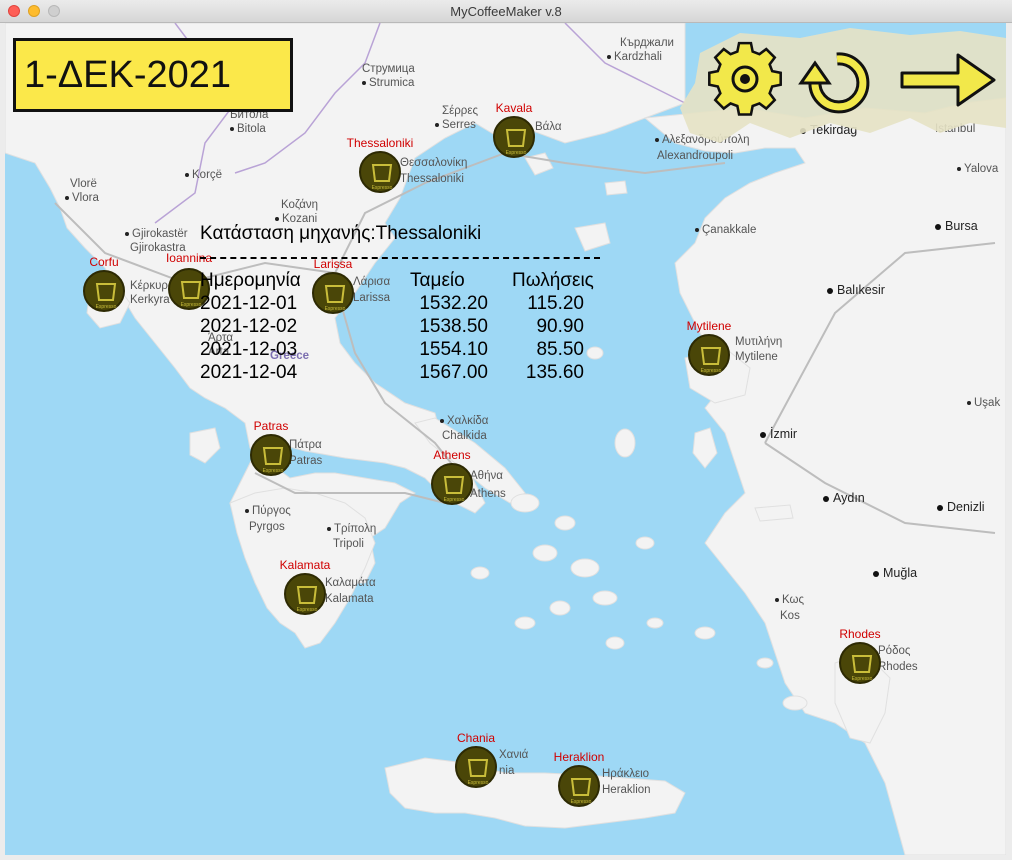 This screenshot has height=860, width=1012. I want to click on window-titlebar: MyCoffeeMaker v.8, so click(506, 11).